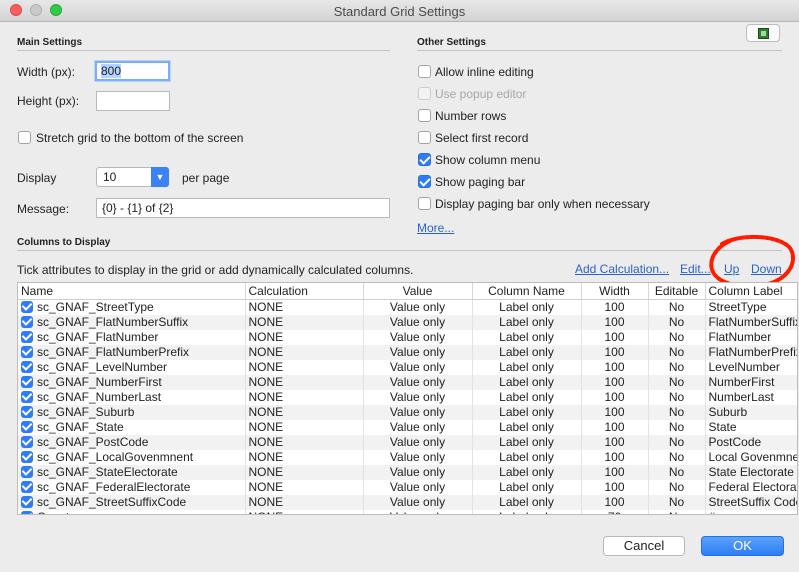 The image size is (799, 572). Describe the element at coordinates (742, 546) in the screenshot. I see `ok-button: OK` at that location.